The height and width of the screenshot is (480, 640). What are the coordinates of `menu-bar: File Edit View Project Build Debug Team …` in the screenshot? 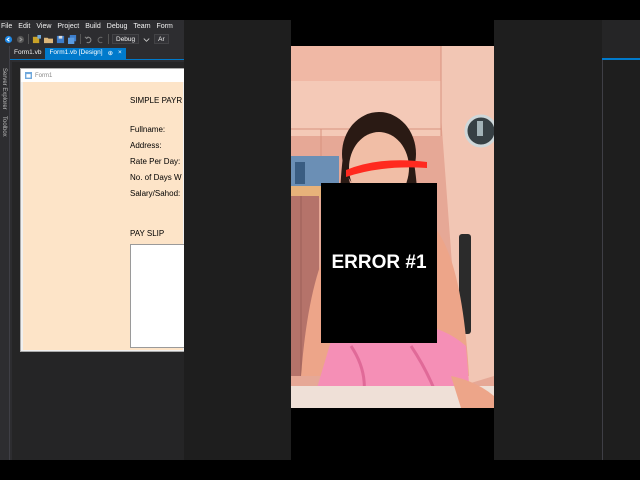 It's located at (95, 26).